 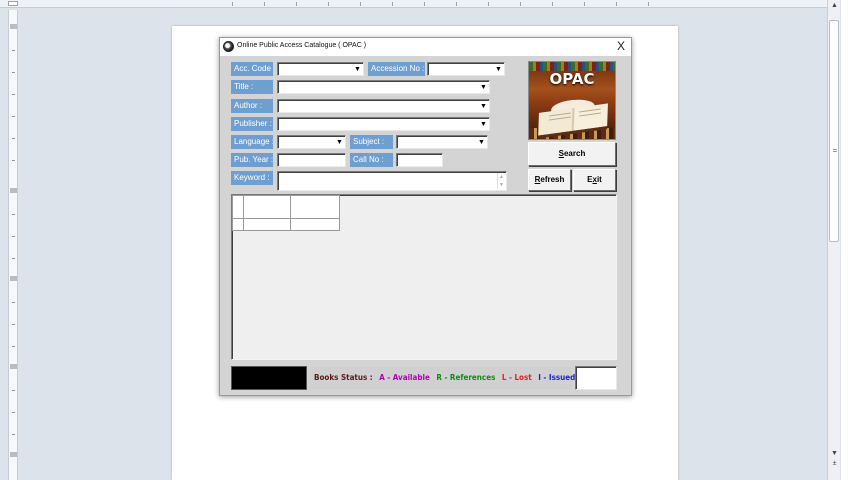 I want to click on scroll-up-icon: ▲, so click(x=834, y=6).